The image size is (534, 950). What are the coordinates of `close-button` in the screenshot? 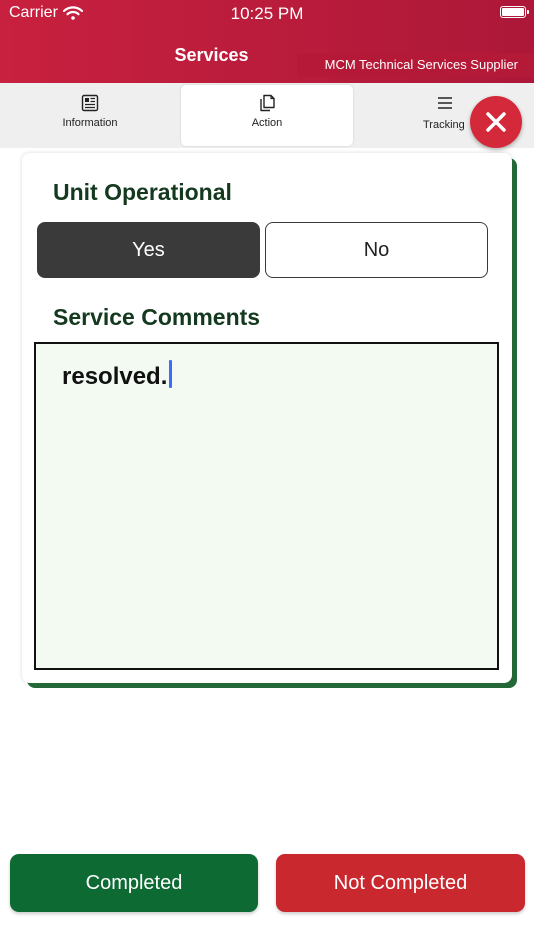 It's located at (496, 122).